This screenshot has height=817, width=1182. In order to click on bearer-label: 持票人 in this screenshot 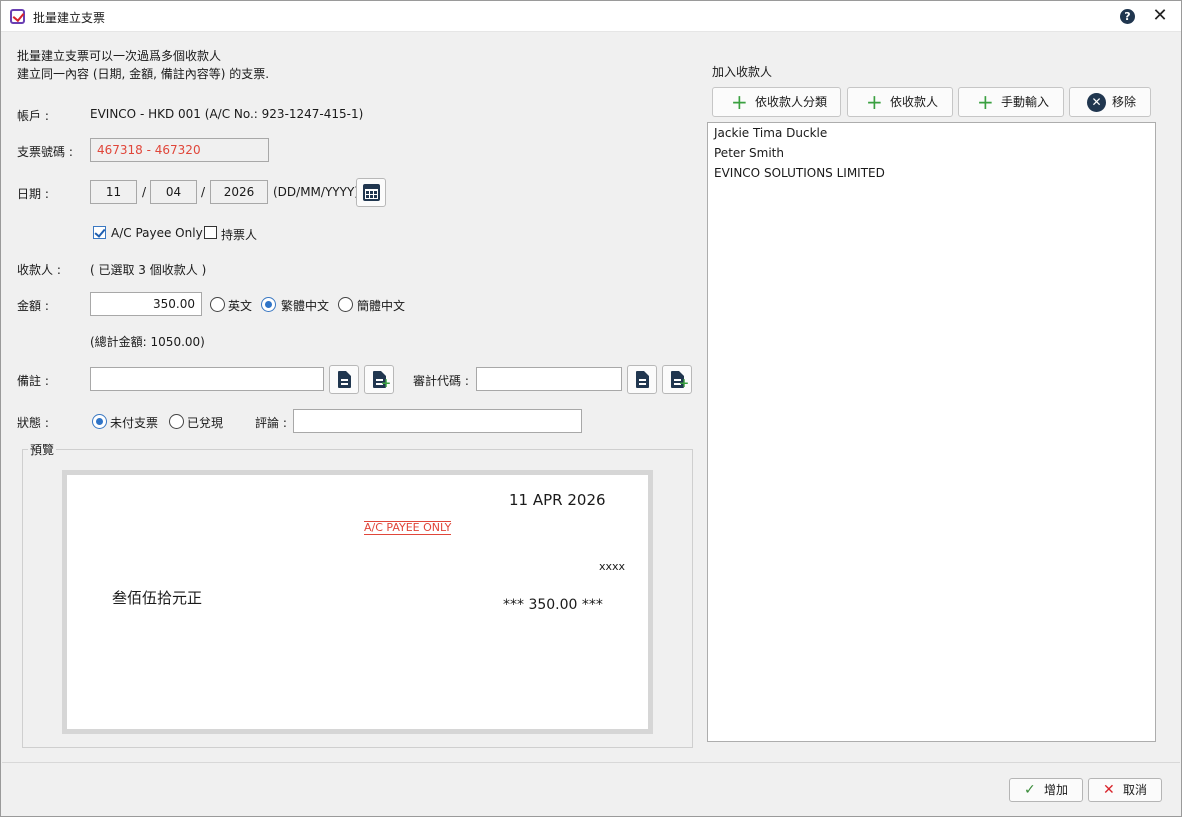, I will do `click(239, 235)`.